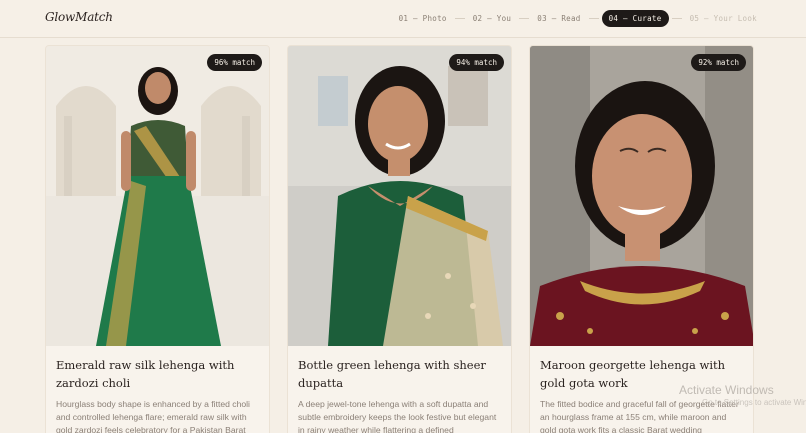 This screenshot has height=433, width=806. What do you see at coordinates (558, 18) in the screenshot?
I see `step-read: 03 — Read` at bounding box center [558, 18].